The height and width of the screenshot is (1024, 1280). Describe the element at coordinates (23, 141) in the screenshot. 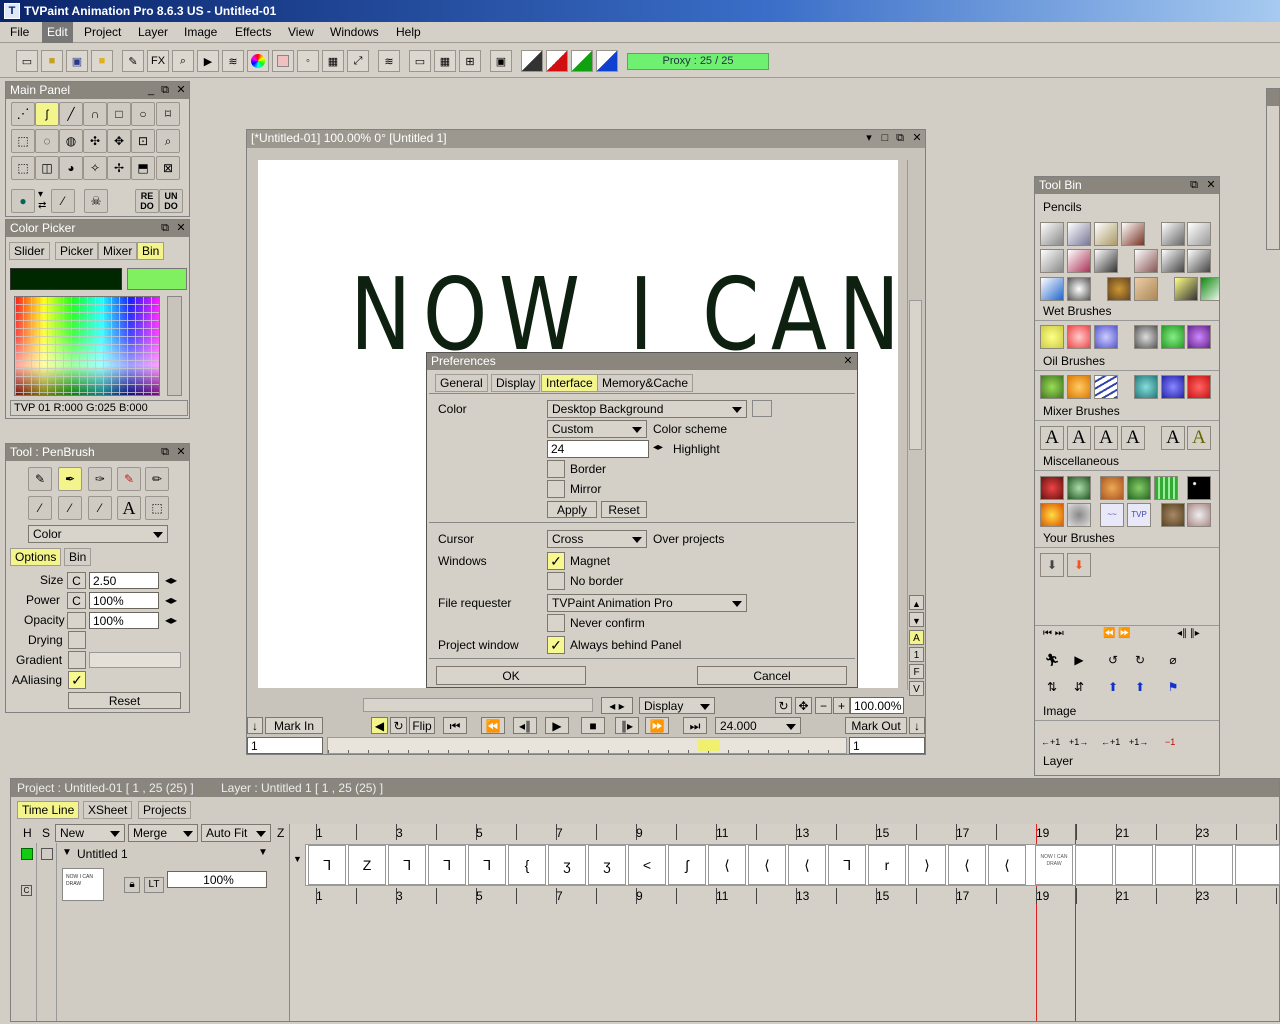

I see `select-freehand-icon: ⬚` at that location.